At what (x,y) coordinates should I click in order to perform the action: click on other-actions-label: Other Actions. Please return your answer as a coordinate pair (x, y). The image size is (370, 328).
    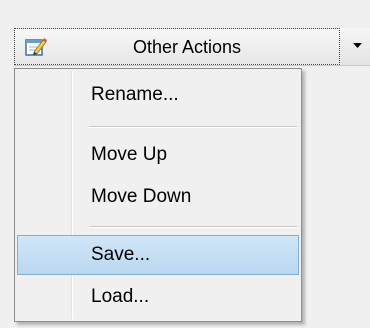
    Looking at the image, I should click on (187, 47).